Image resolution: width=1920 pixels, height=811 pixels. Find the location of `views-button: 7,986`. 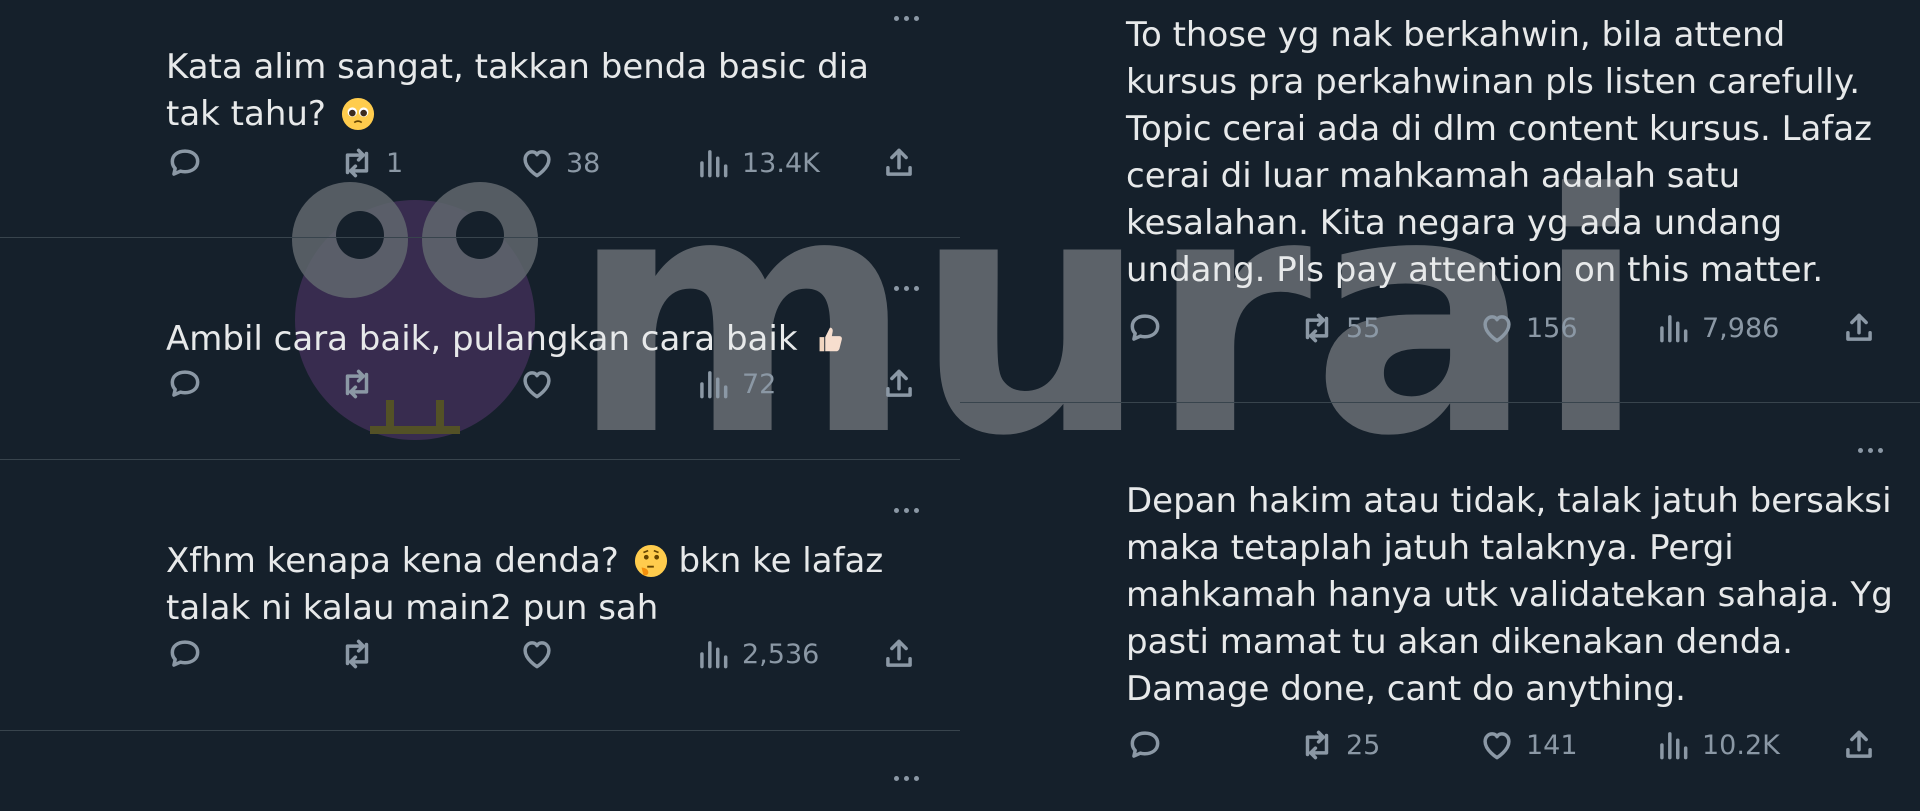

views-button: 7,986 is located at coordinates (1716, 328).